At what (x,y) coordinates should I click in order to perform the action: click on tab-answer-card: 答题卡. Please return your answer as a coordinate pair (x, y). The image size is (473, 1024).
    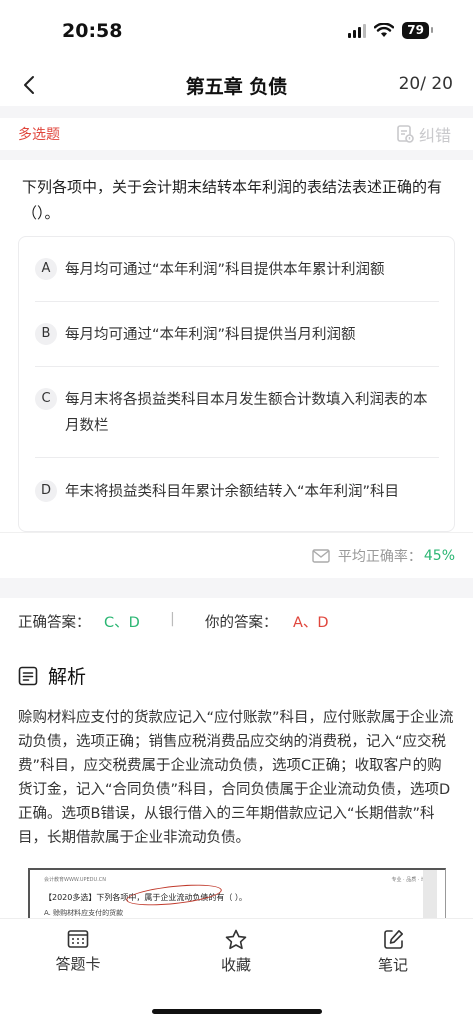
    Looking at the image, I should click on (78, 951).